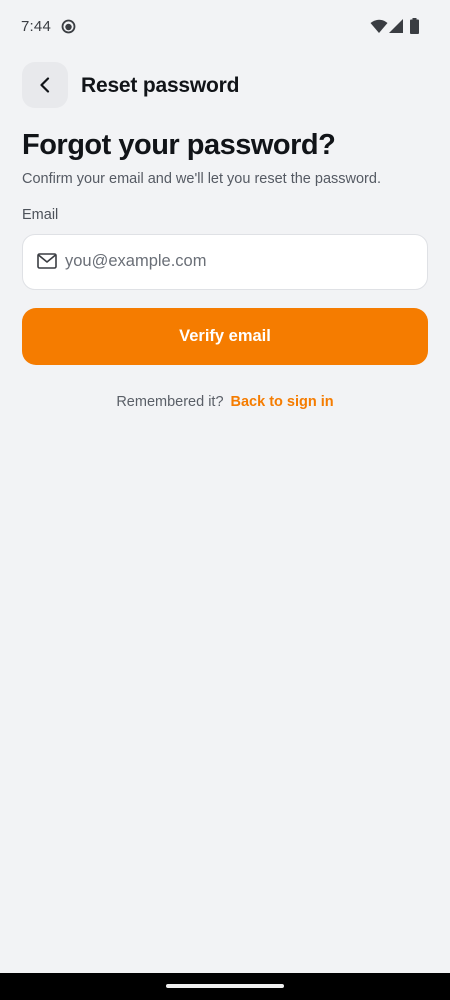 The height and width of the screenshot is (1000, 450). Describe the element at coordinates (414, 26) in the screenshot. I see `battery-icon` at that location.